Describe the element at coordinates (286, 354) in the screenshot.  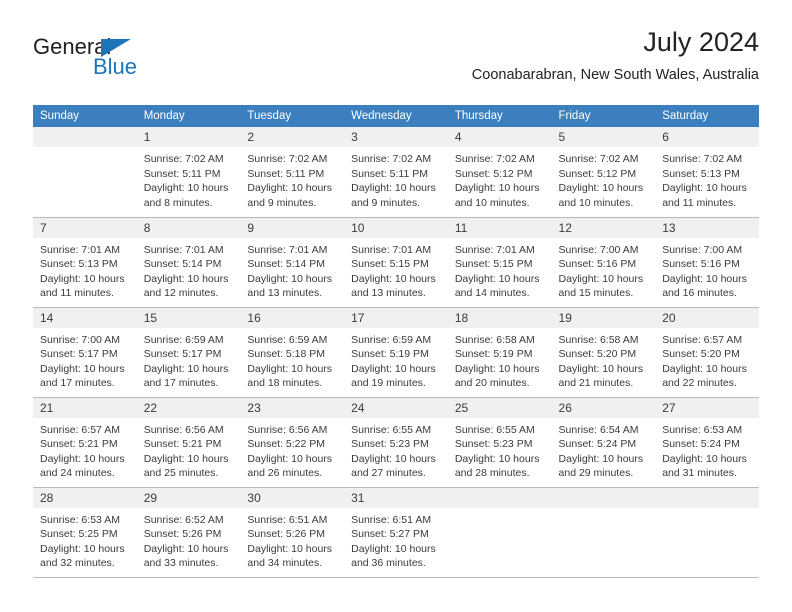
I see `sunset-text: Sunset: 5:18 PM` at that location.